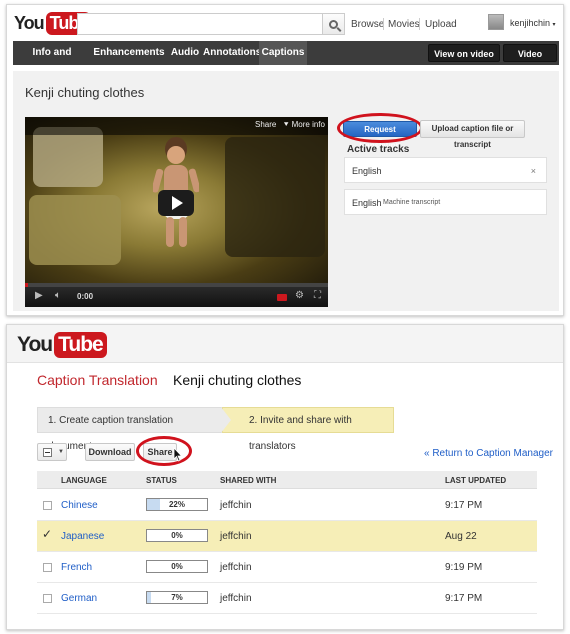 The width and height of the screenshot is (570, 634). Describe the element at coordinates (84, 480) in the screenshot. I see `col-language: LANGUAGE` at that location.